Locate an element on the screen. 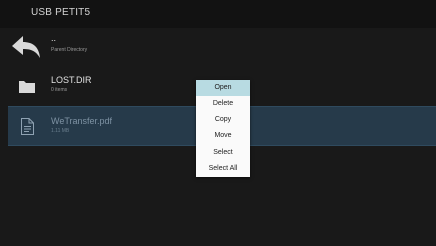 The image size is (436, 246). page-title: USB PETIT5 is located at coordinates (61, 12).